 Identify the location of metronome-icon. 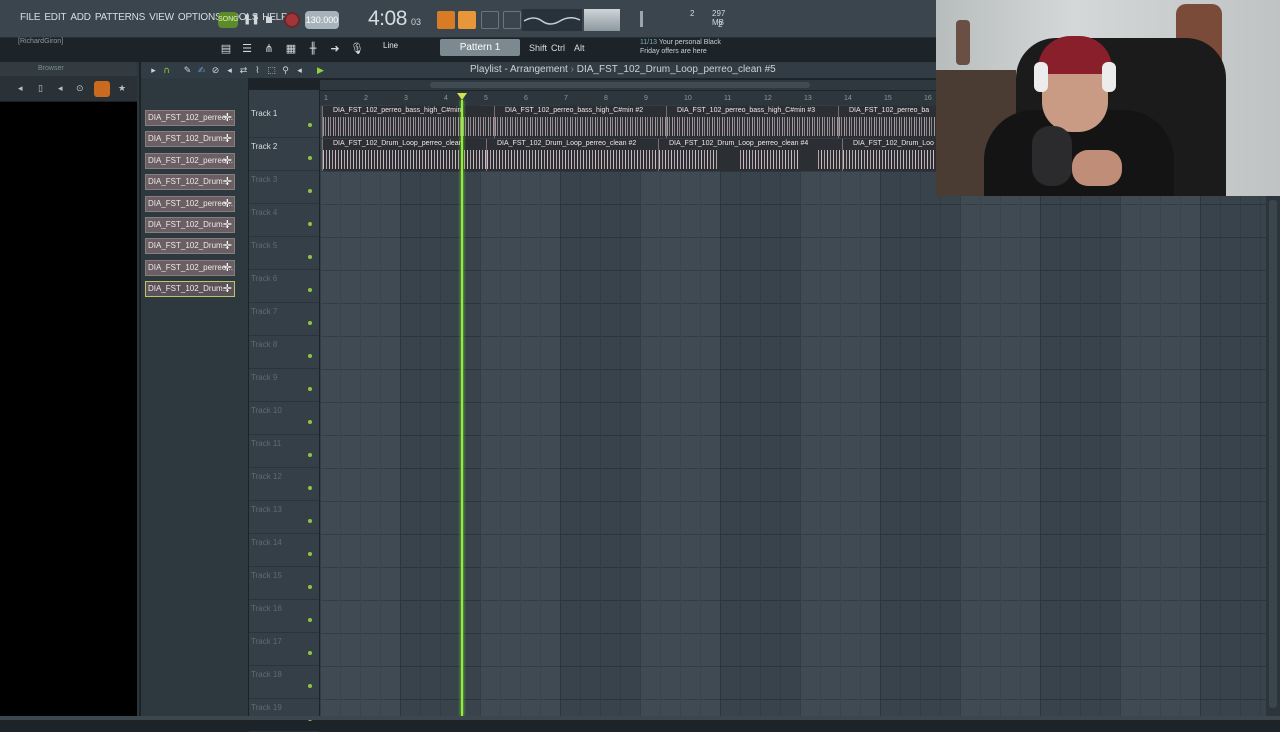
(467, 20).